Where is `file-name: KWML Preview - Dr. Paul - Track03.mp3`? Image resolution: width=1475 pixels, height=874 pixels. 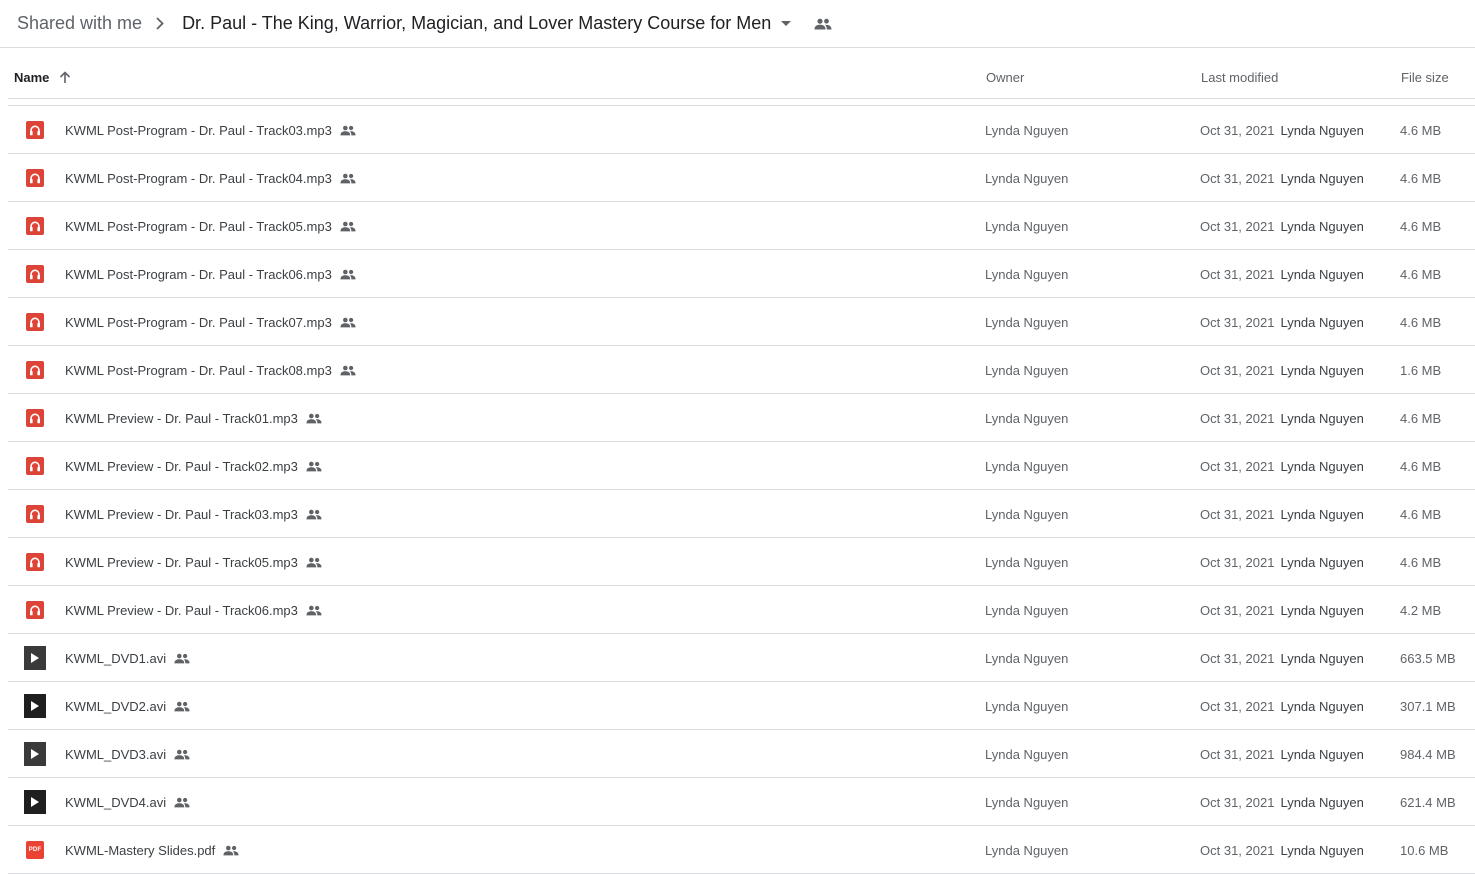 file-name: KWML Preview - Dr. Paul - Track03.mp3 is located at coordinates (193, 514).